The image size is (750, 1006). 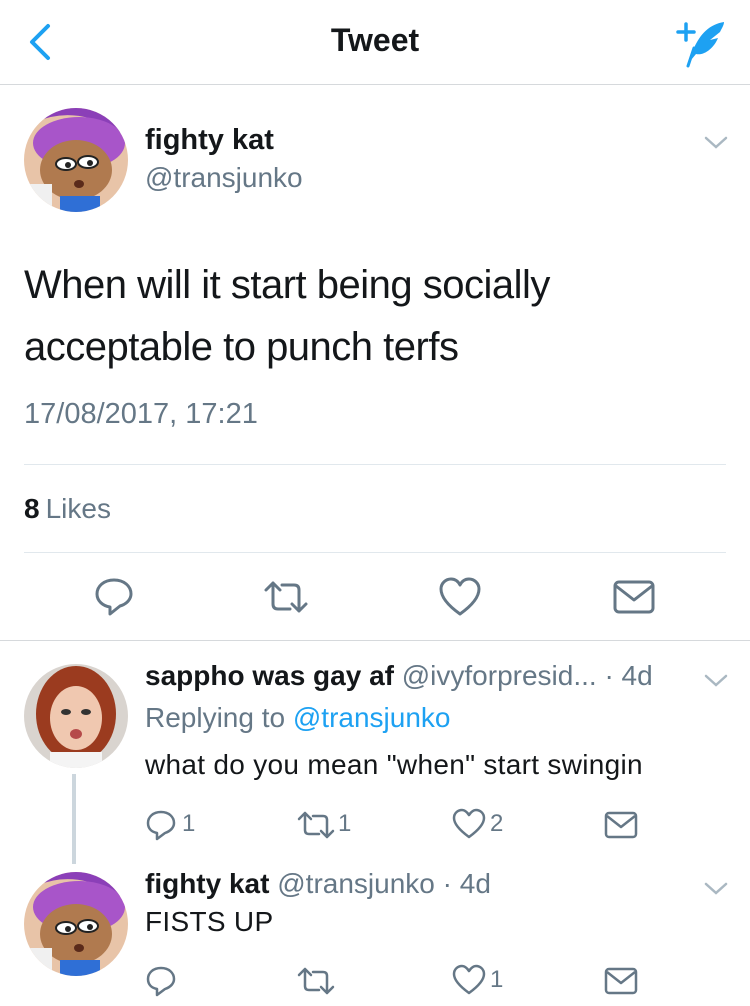 What do you see at coordinates (394, 764) in the screenshot?
I see `reply-text: what do you mean "when" start swingin` at bounding box center [394, 764].